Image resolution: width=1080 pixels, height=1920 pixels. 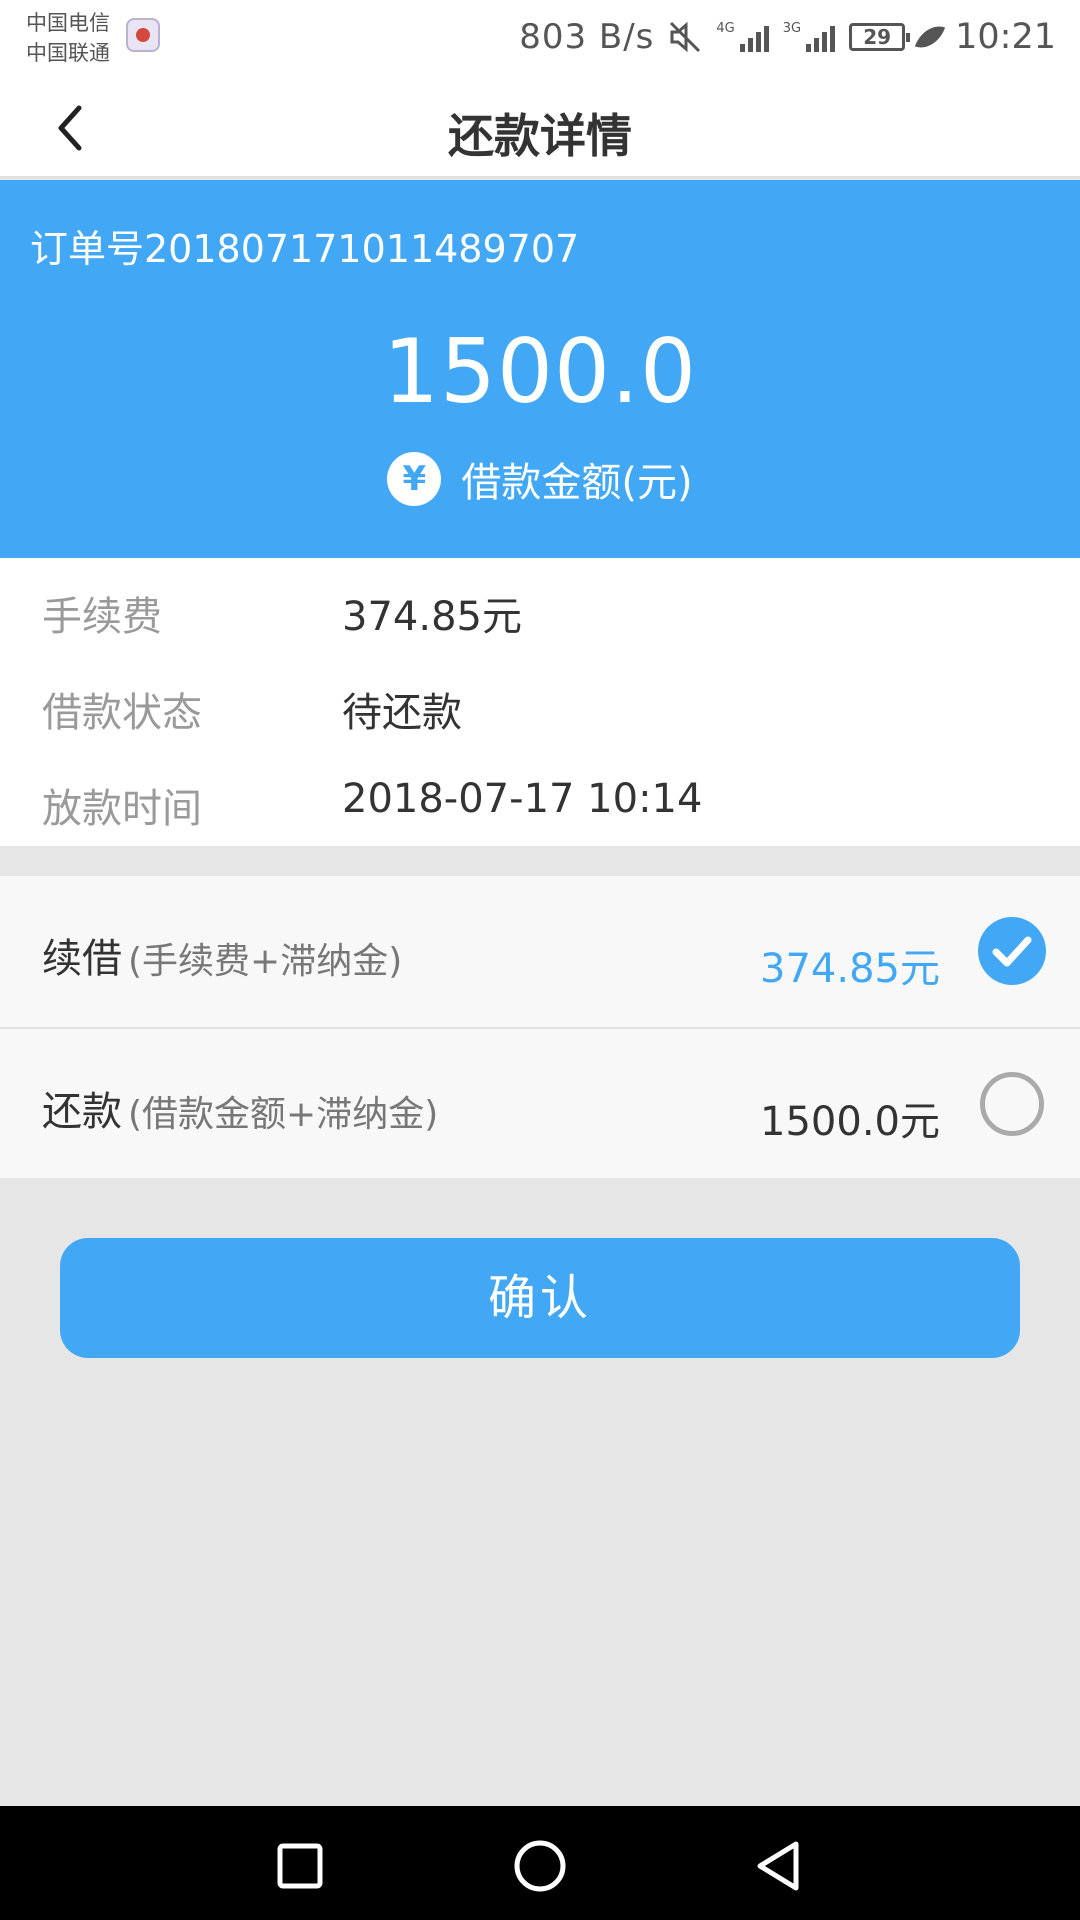 What do you see at coordinates (402, 713) in the screenshot?
I see `detail-value: 待还款` at bounding box center [402, 713].